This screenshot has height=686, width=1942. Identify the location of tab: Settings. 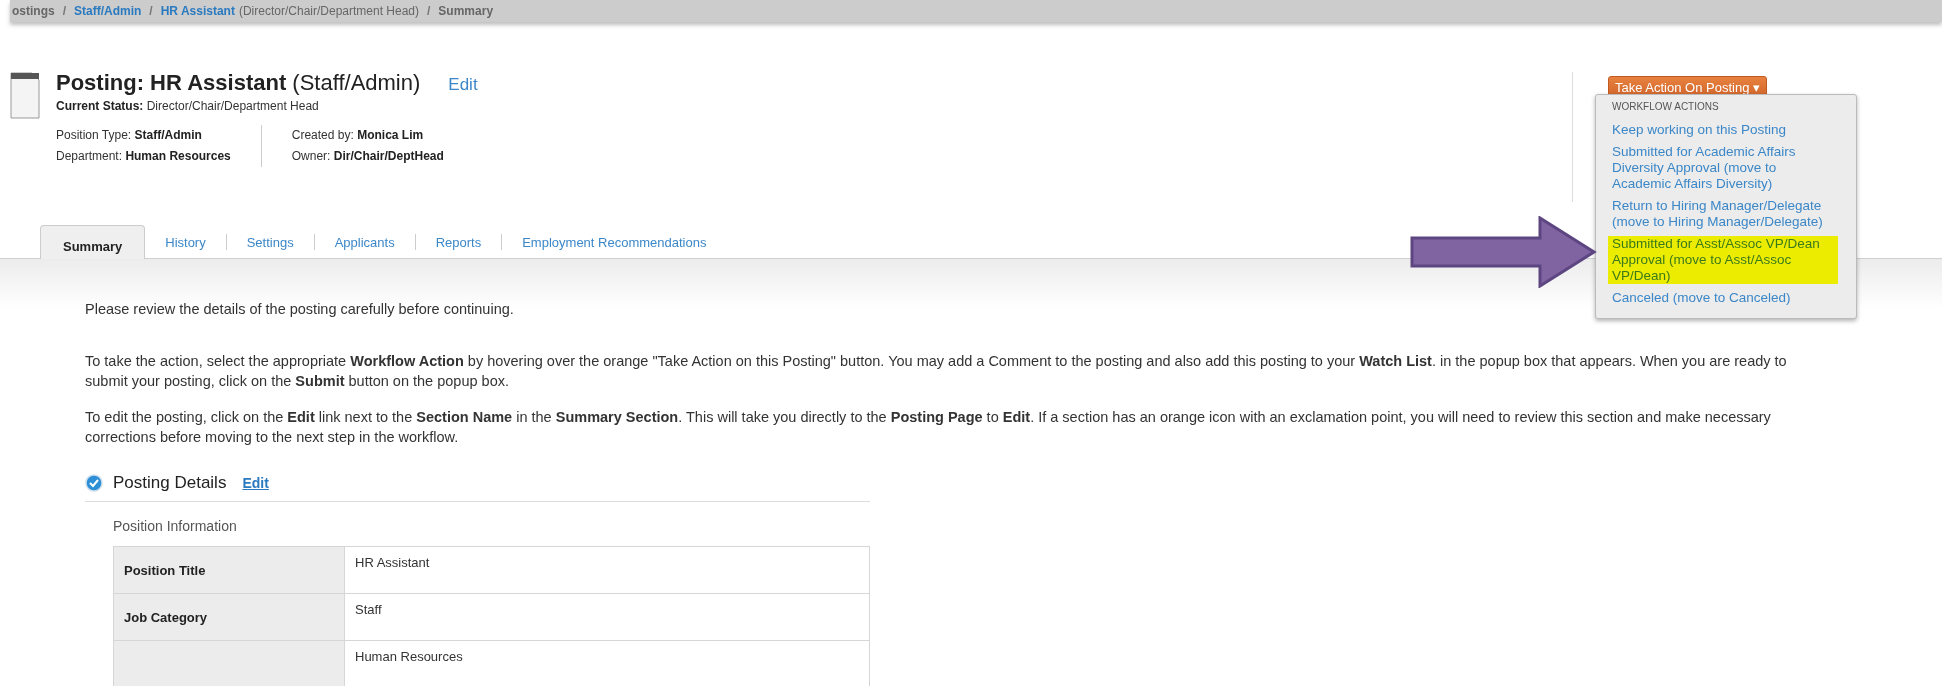
(270, 242).